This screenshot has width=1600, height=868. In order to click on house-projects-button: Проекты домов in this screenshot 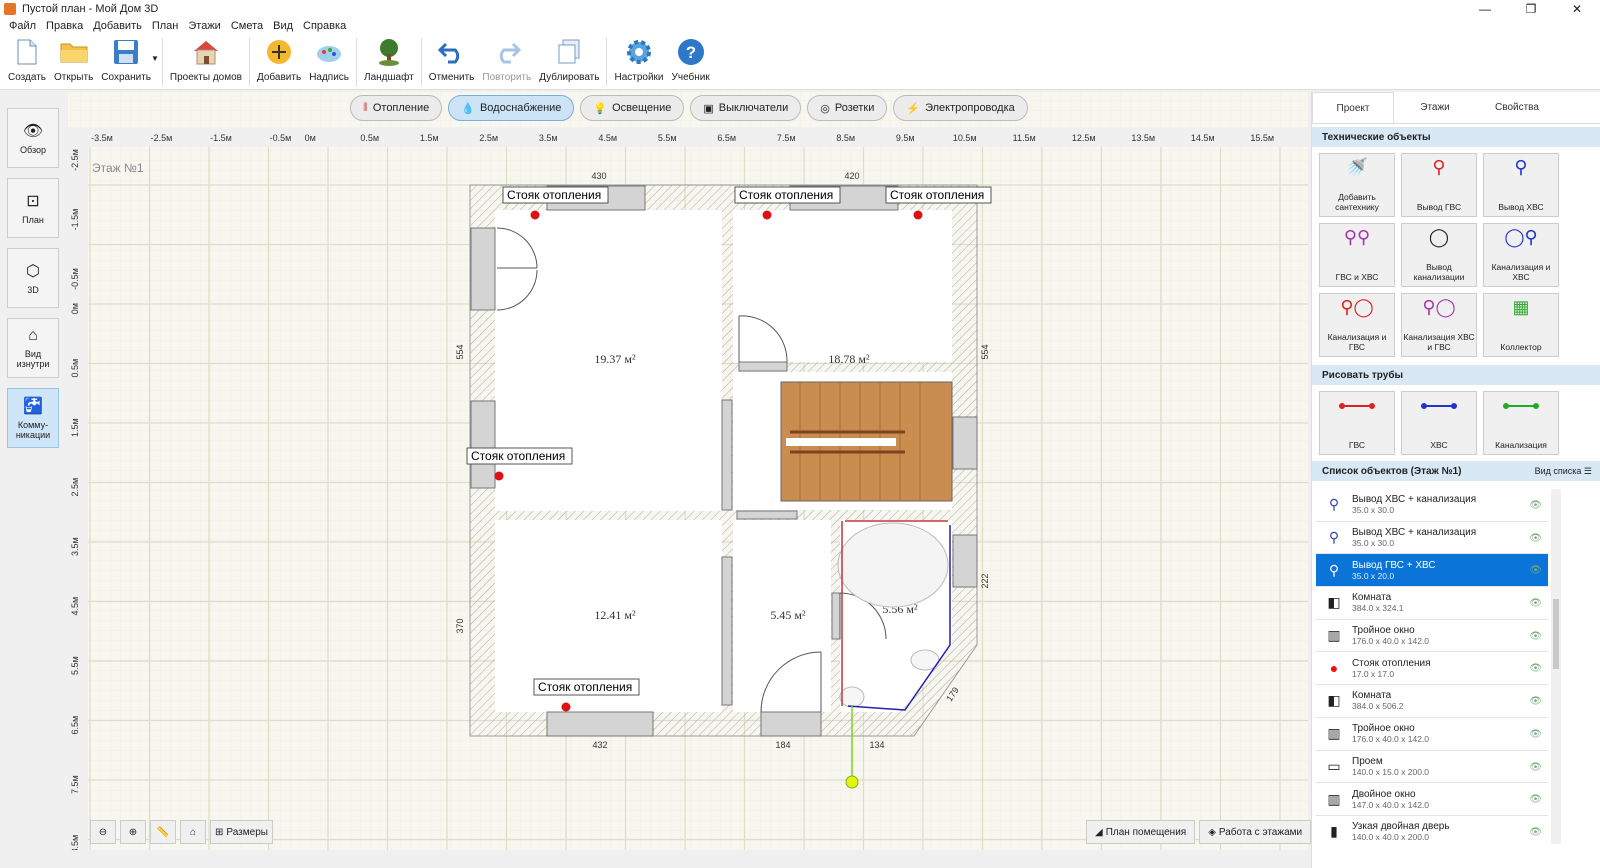, I will do `click(206, 58)`.